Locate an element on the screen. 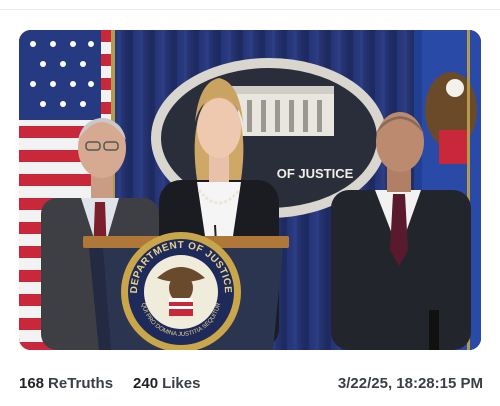 The width and height of the screenshot is (500, 406). likes-count: 240 is located at coordinates (146, 383).